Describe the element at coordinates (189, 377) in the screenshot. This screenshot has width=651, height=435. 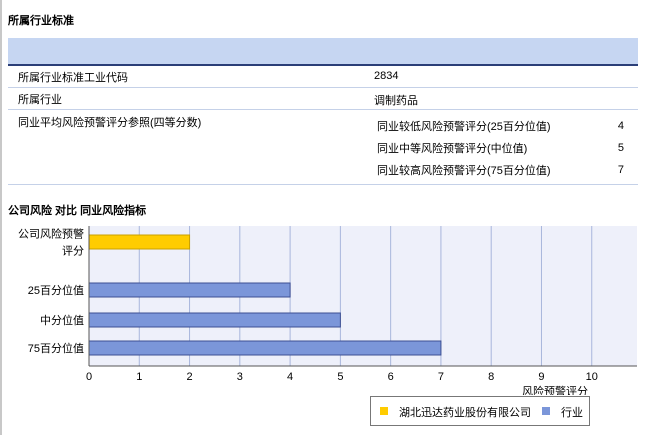
I see `x-tick-label: 2` at that location.